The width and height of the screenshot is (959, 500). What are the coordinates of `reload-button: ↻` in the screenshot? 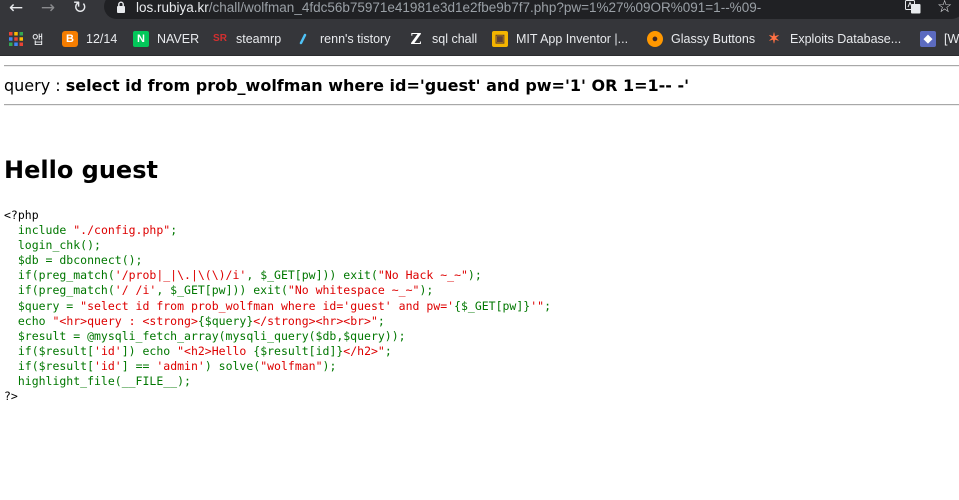 It's located at (80, 9).